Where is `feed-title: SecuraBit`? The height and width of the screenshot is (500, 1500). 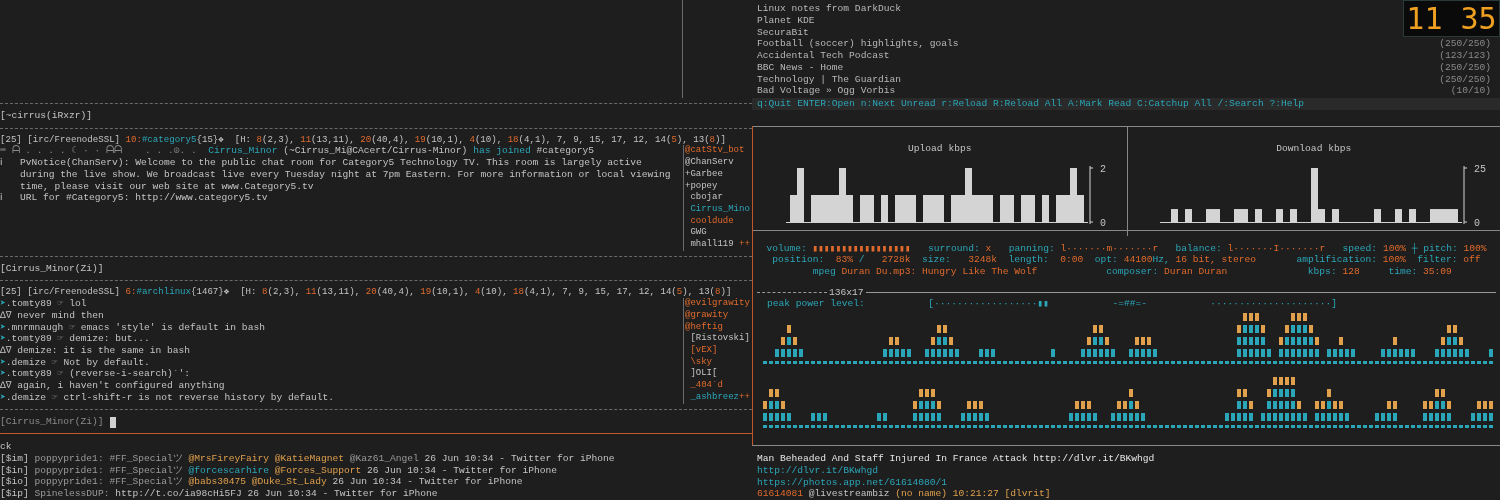 feed-title: SecuraBit is located at coordinates (783, 32).